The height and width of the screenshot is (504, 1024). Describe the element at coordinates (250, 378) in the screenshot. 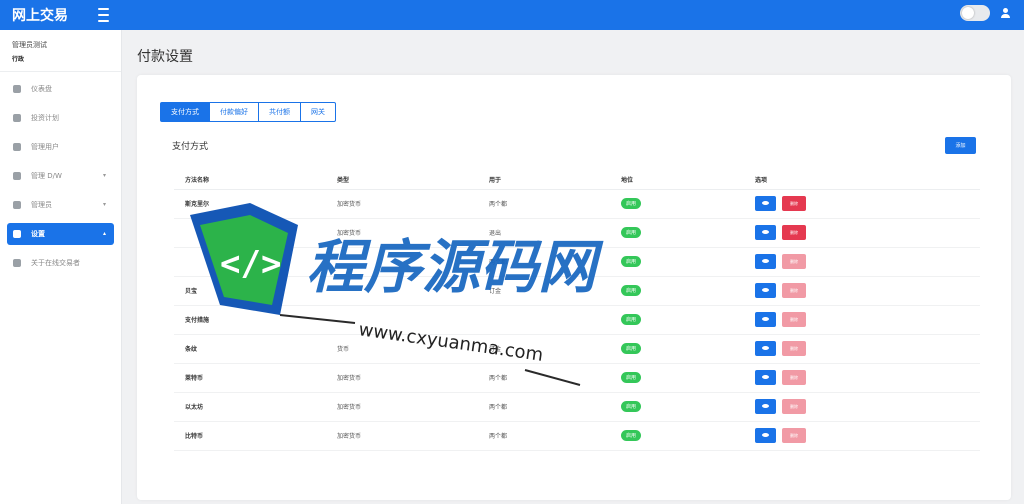

I see `method-name-cell: 莱特币` at that location.